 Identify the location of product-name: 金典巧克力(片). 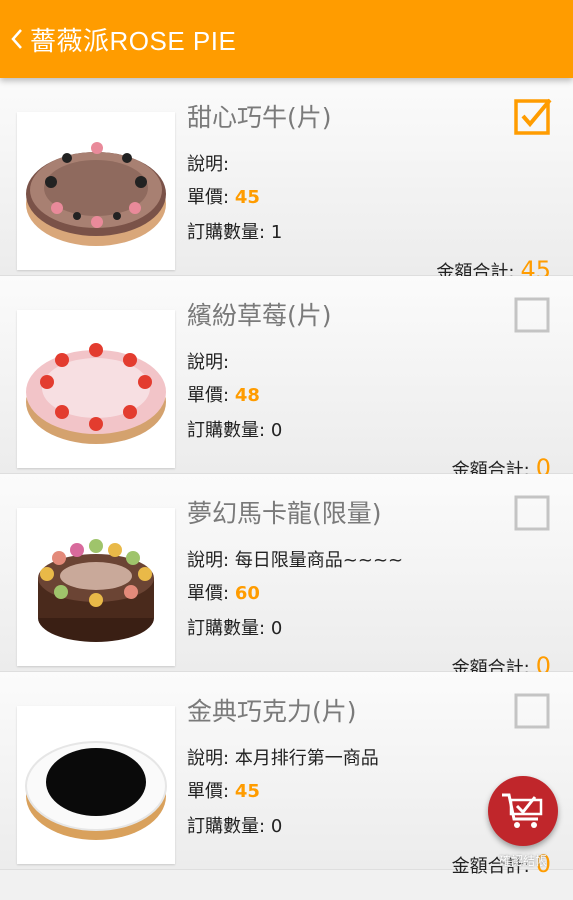
(272, 711).